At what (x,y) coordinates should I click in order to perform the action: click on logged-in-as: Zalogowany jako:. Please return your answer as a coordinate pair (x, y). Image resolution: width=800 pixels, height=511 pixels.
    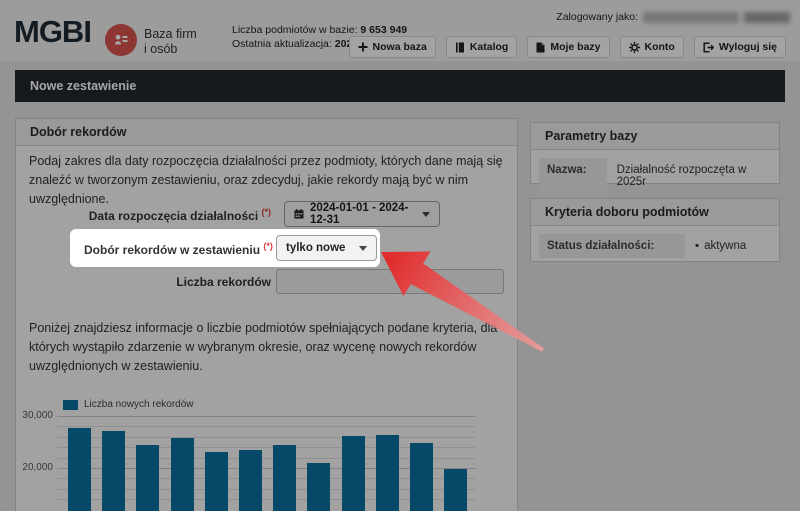
    Looking at the image, I should click on (673, 17).